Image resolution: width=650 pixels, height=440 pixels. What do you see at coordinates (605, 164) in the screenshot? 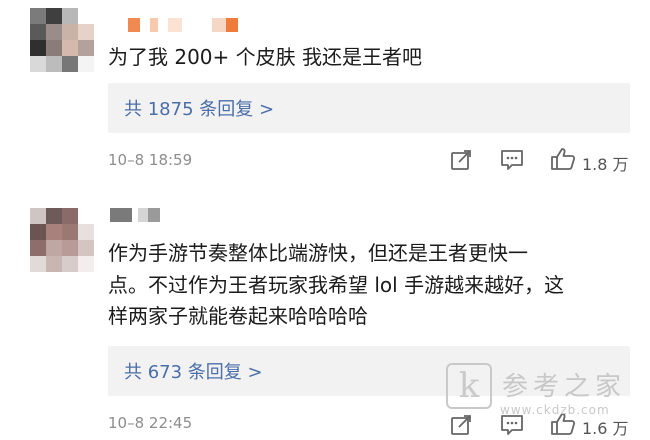
I see `like-count: 1.8 万` at bounding box center [605, 164].